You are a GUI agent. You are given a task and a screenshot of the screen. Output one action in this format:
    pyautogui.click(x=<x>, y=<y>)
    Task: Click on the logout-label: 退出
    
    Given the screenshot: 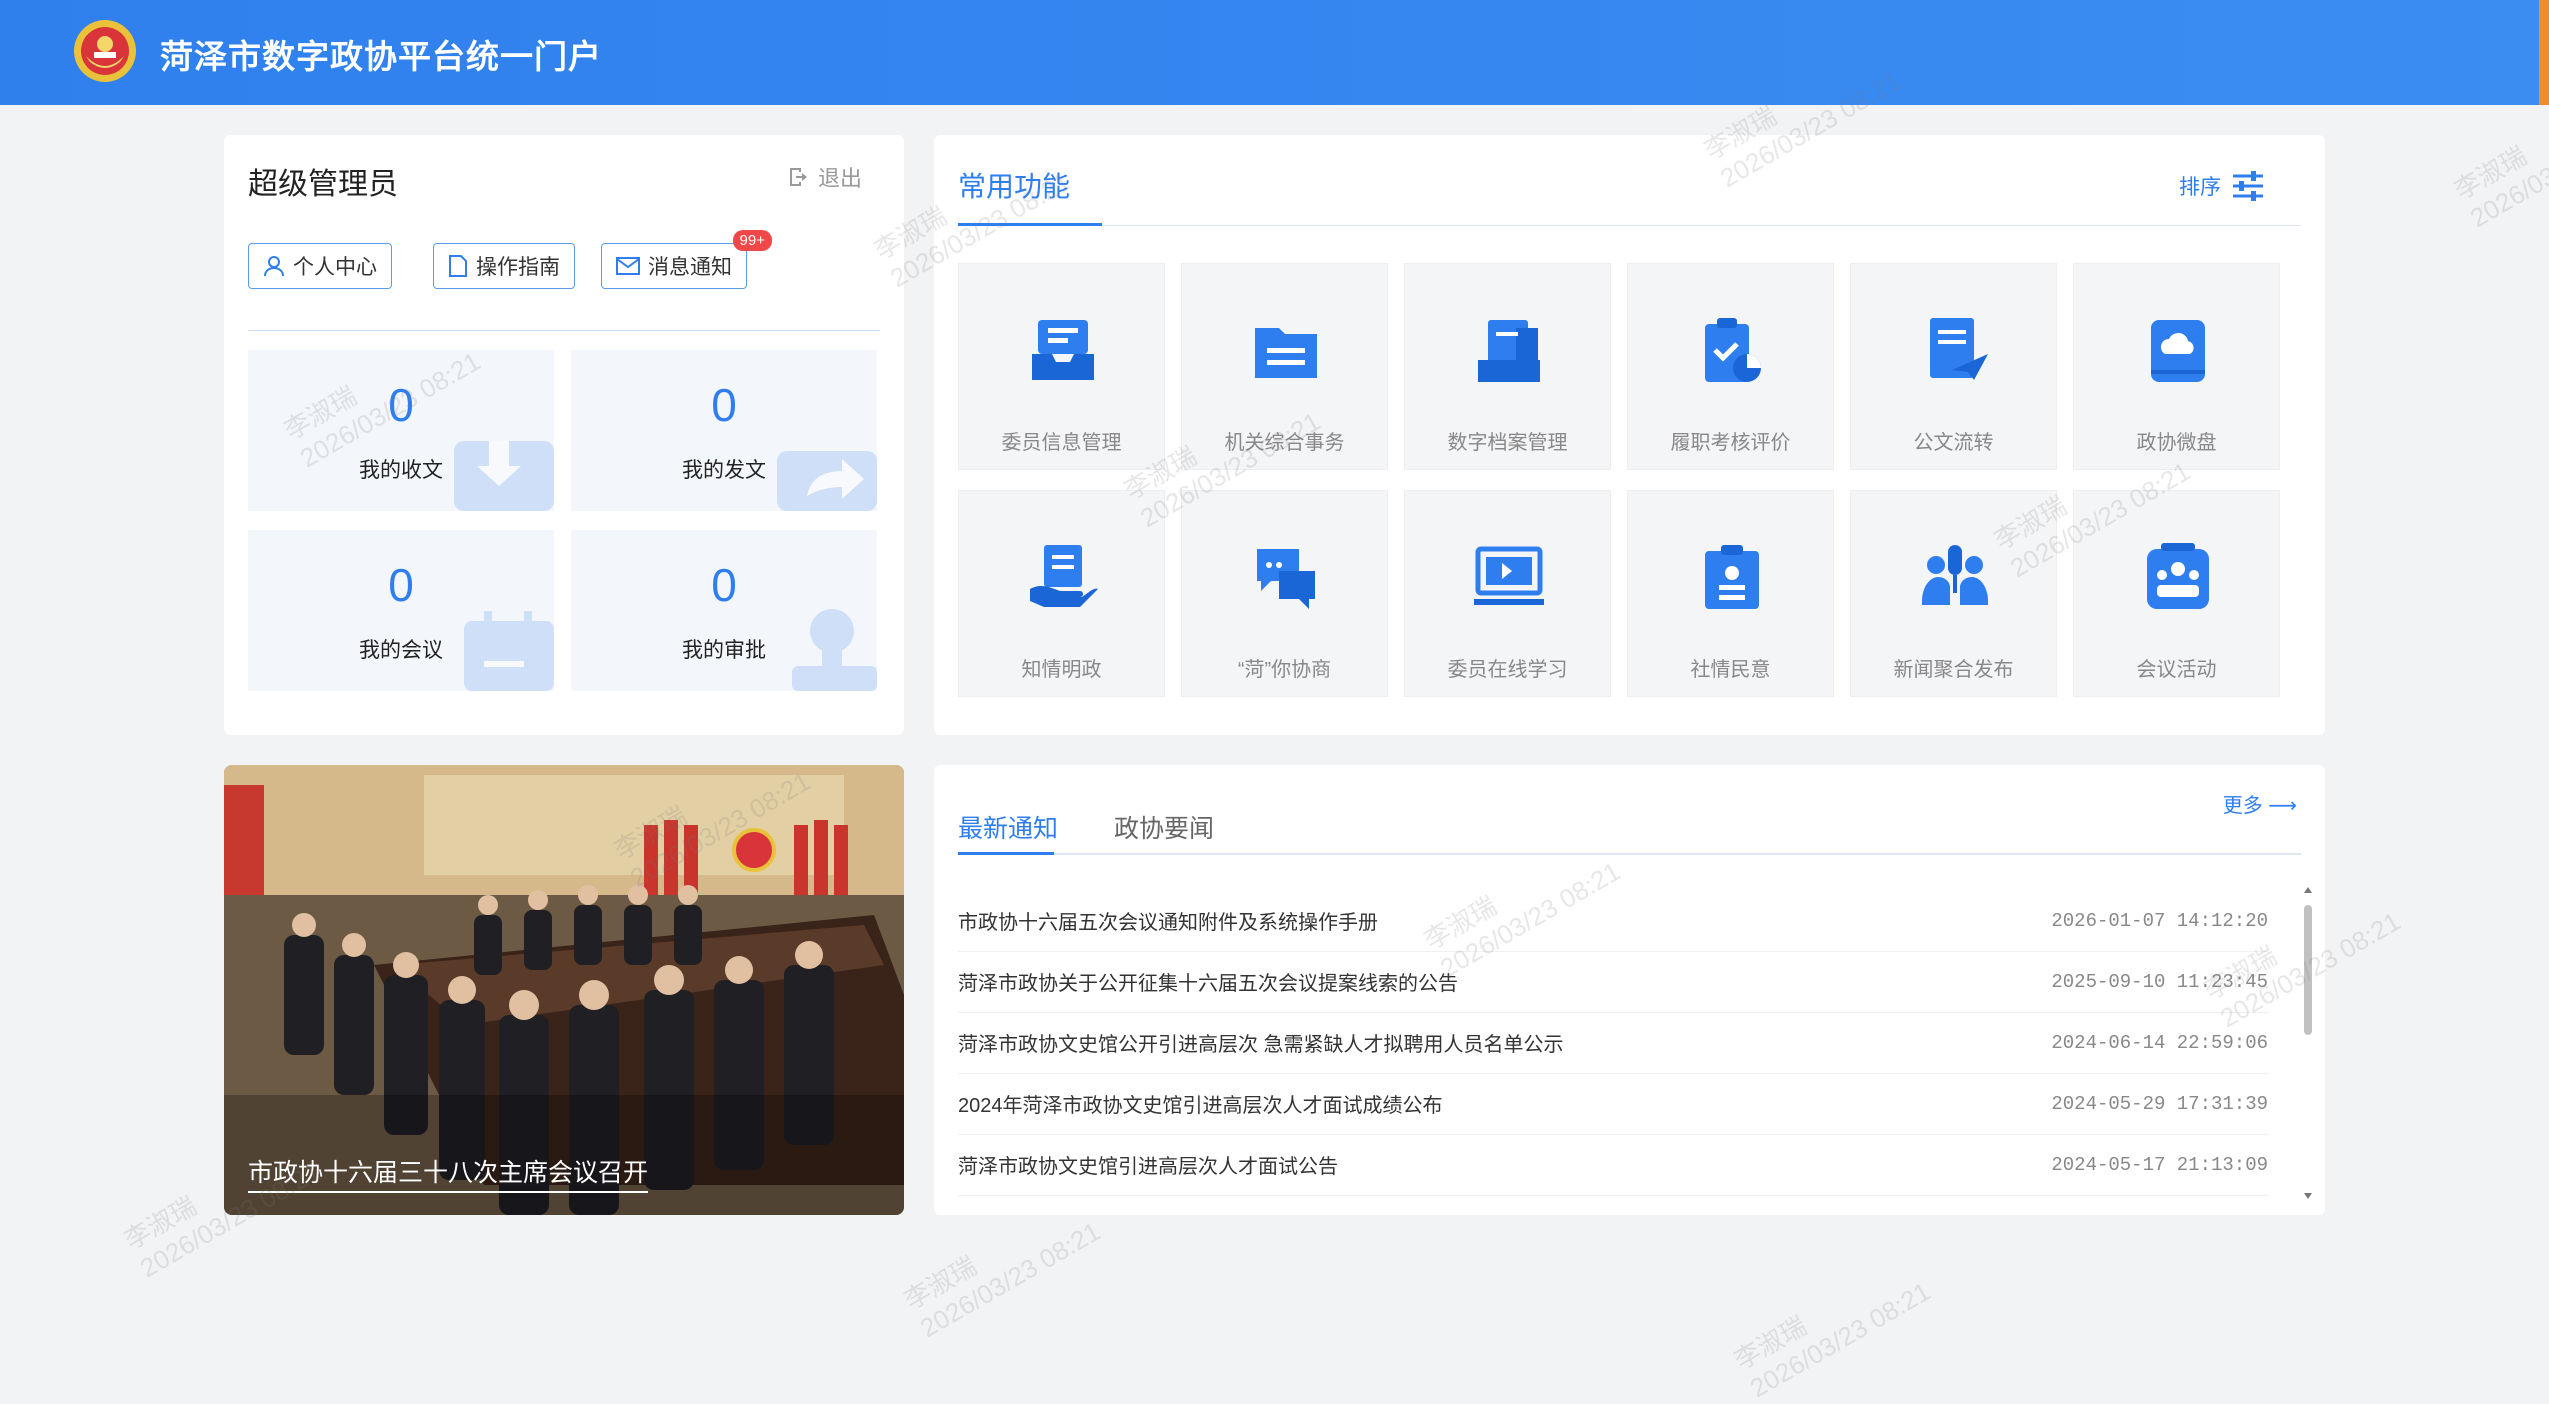 What is the action you would take?
    pyautogui.click(x=839, y=178)
    